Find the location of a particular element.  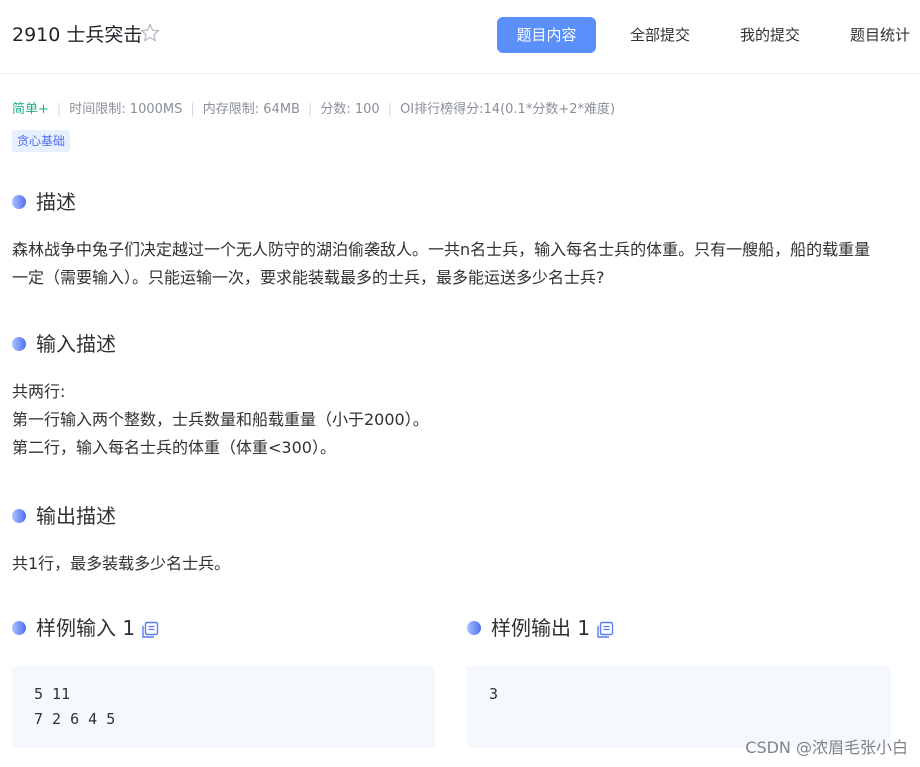

input-line: 共两行: is located at coordinates (39, 391).